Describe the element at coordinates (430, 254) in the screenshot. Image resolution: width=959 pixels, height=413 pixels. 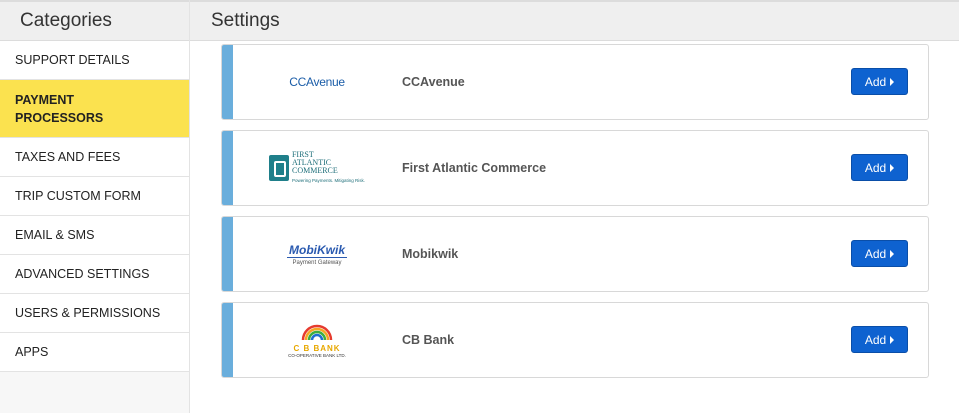
I see `processor-name: Mobikwik` at that location.